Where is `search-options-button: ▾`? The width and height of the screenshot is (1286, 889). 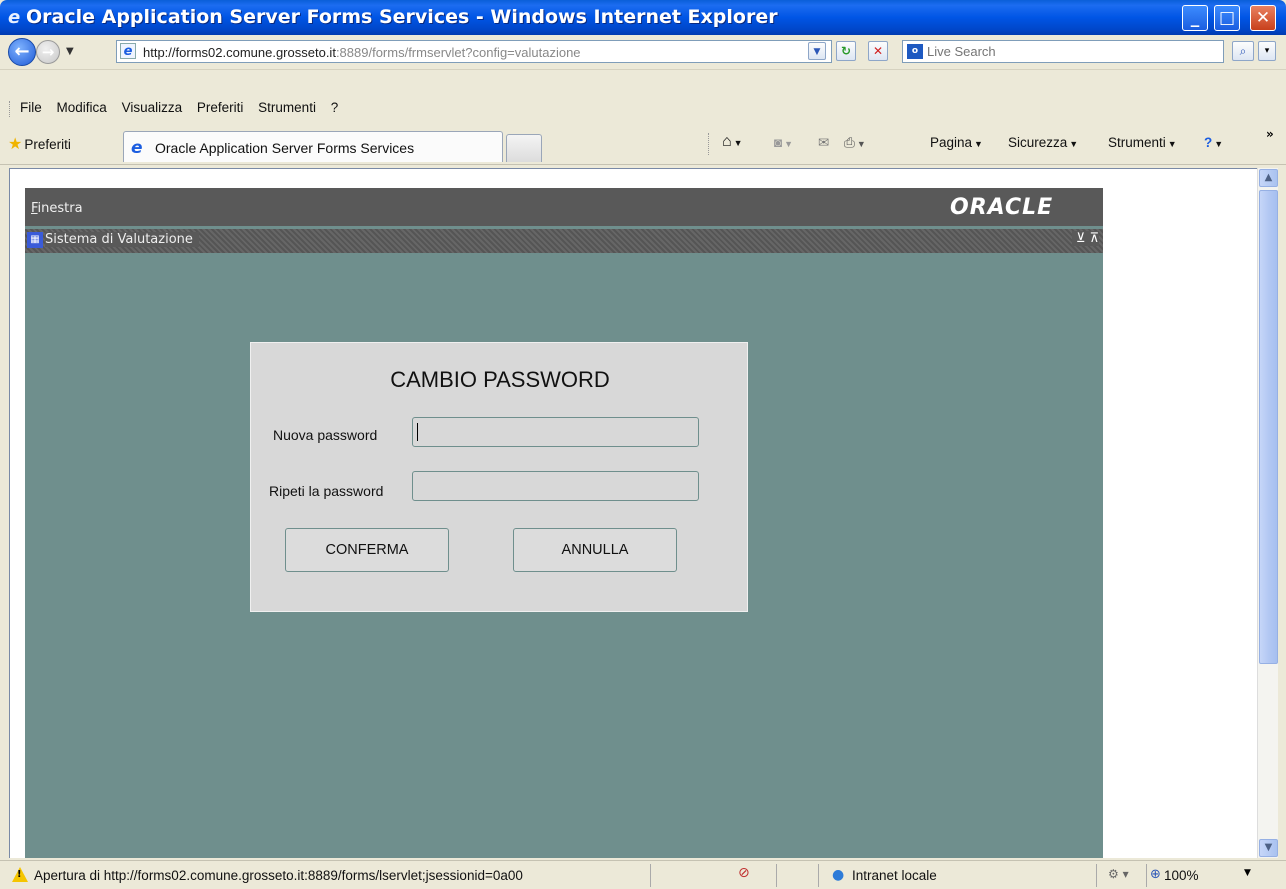 search-options-button: ▾ is located at coordinates (1267, 51).